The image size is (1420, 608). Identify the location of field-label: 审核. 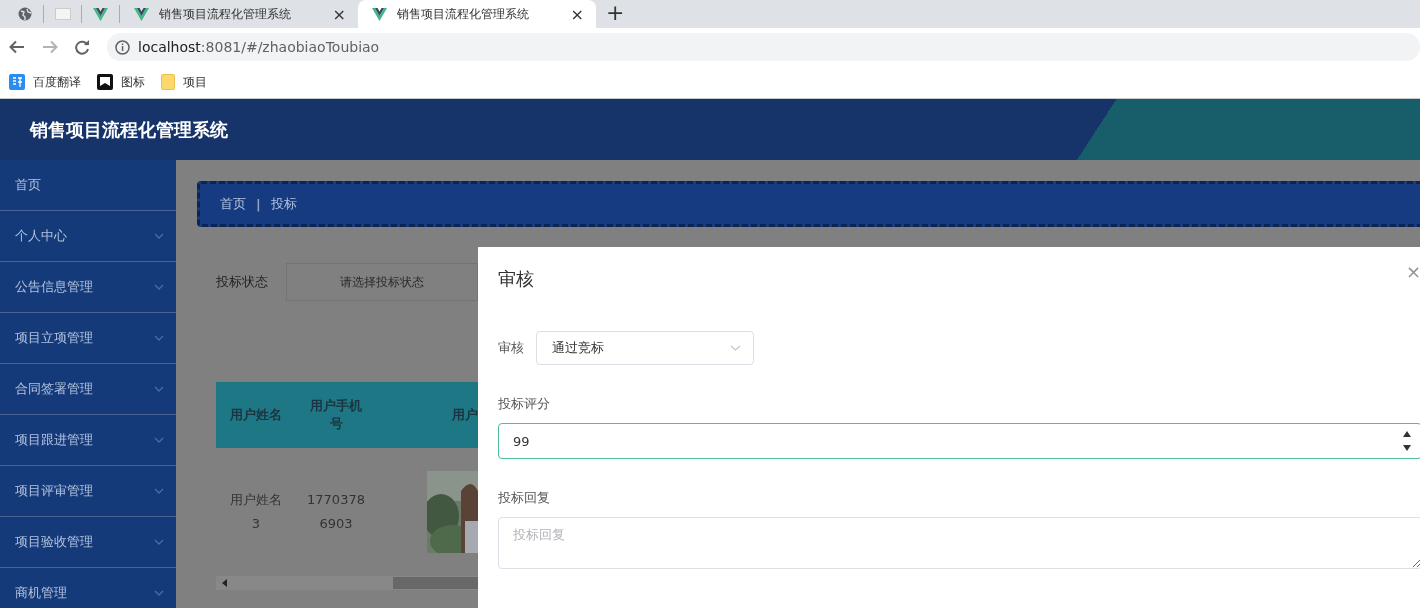
(511, 348).